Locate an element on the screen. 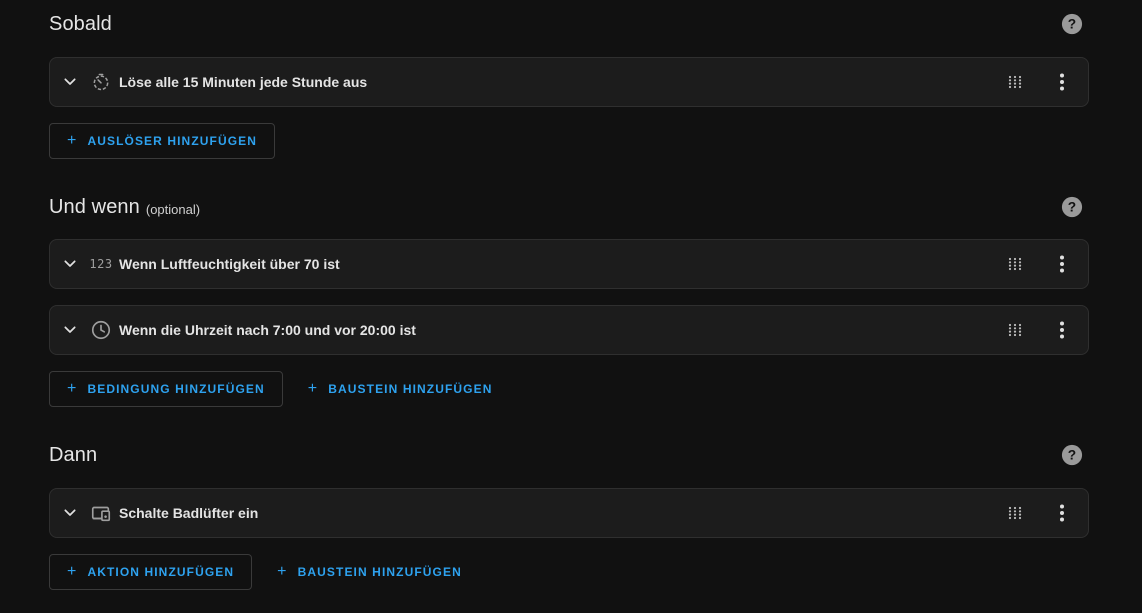 Image resolution: width=1142 pixels, height=613 pixels. add-action-button: + AKTION HINZUFÜGEN is located at coordinates (151, 572).